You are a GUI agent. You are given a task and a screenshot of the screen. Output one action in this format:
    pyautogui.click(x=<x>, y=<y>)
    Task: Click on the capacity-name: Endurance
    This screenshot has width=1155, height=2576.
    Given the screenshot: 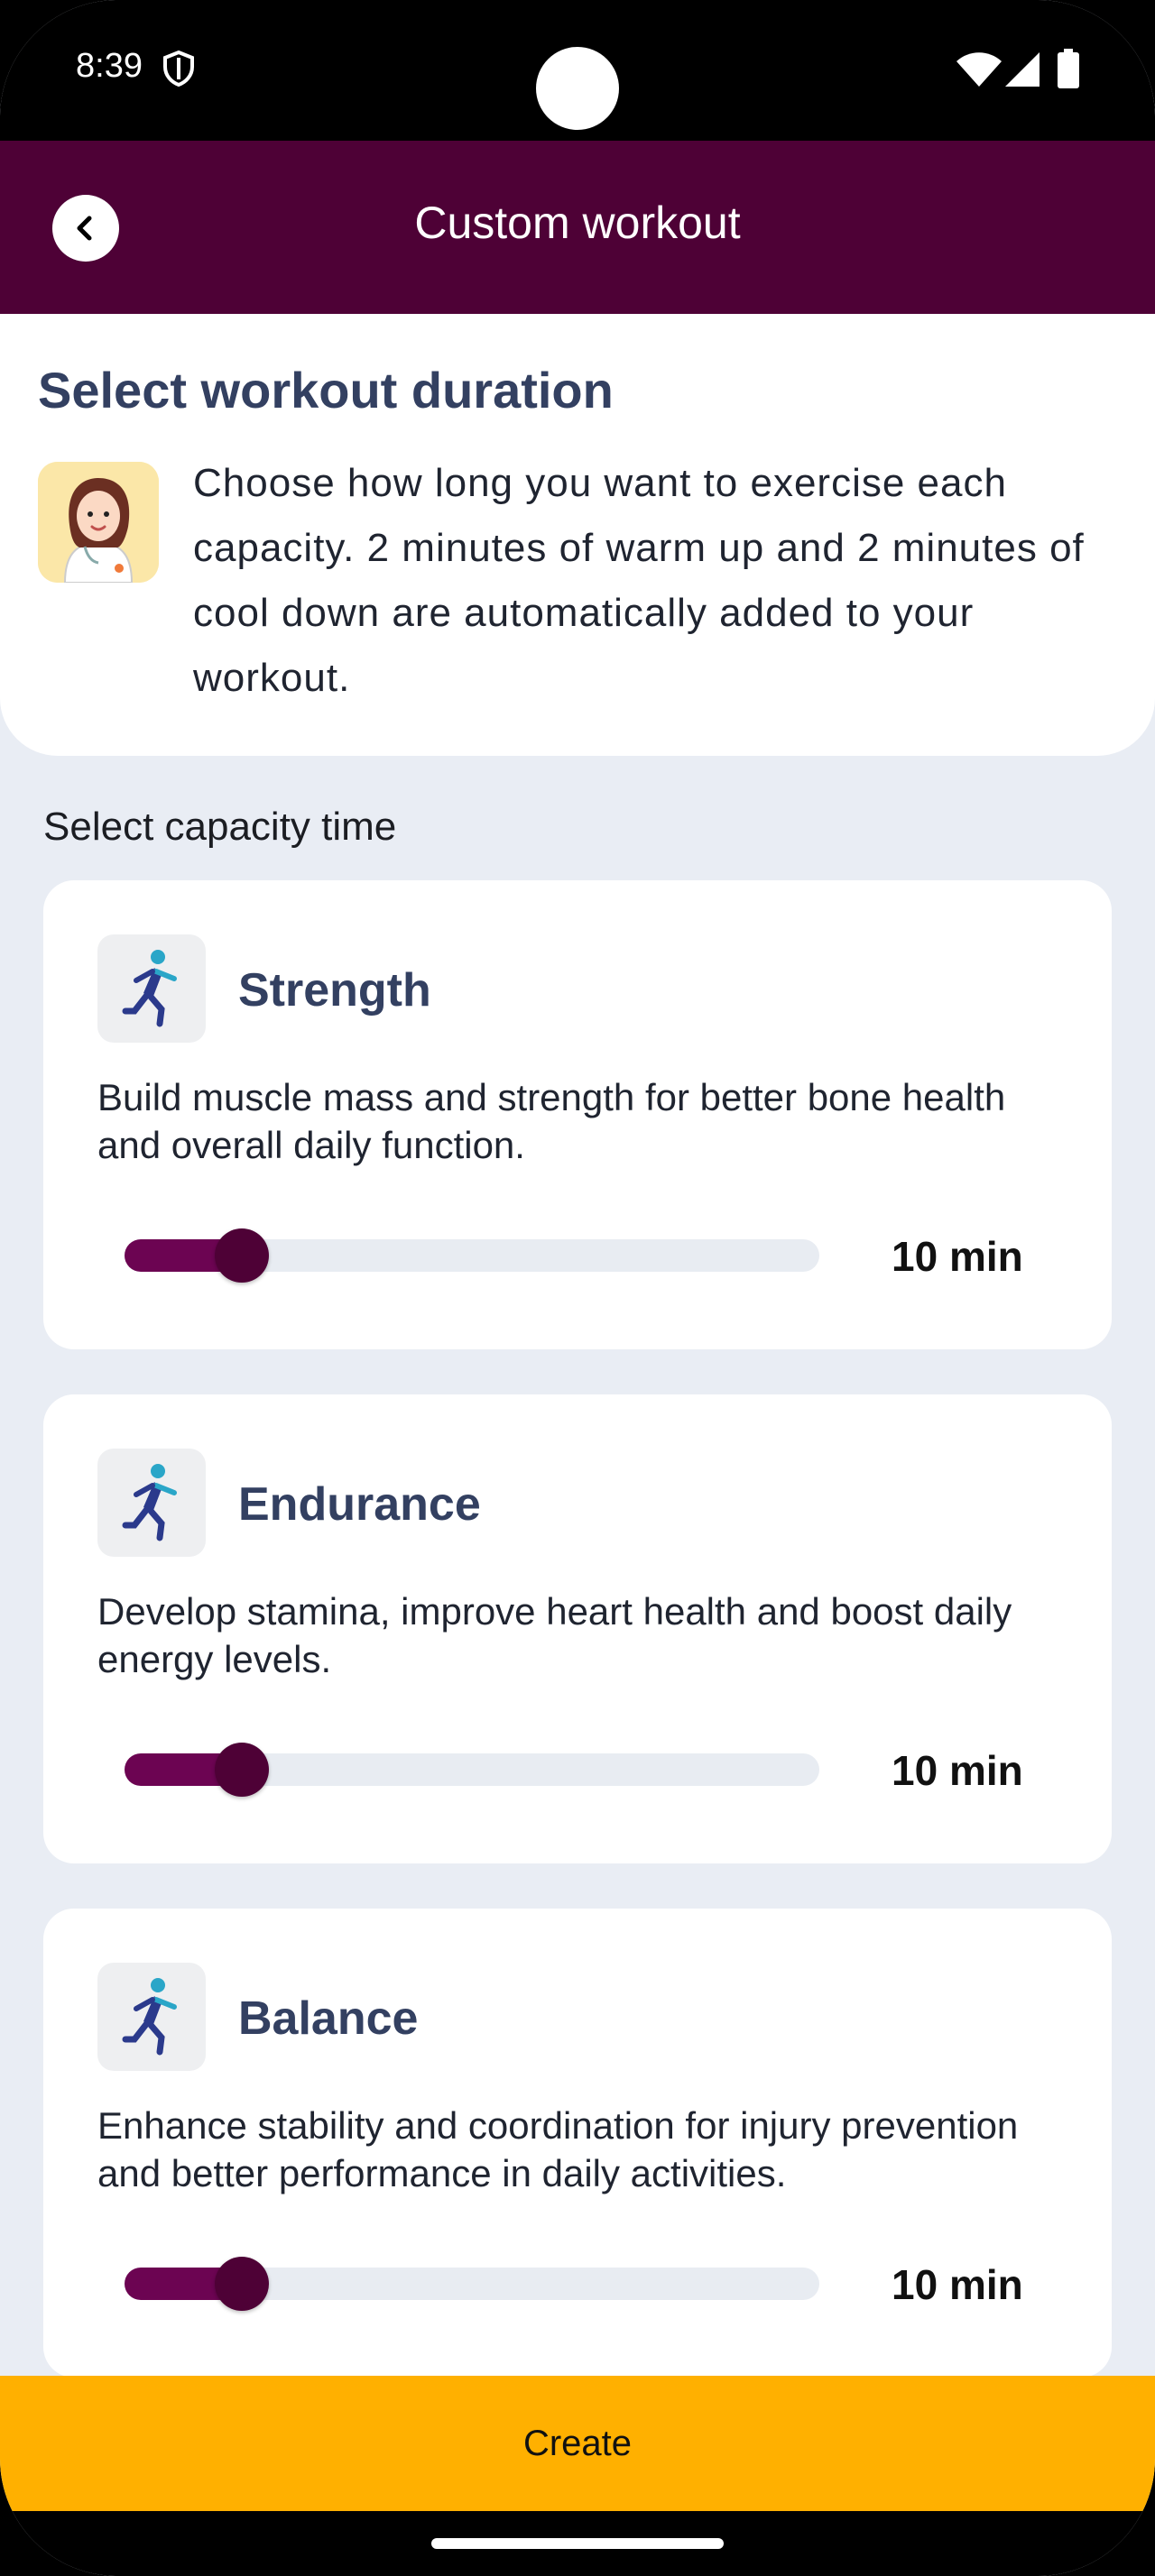 What is the action you would take?
    pyautogui.click(x=359, y=1504)
    